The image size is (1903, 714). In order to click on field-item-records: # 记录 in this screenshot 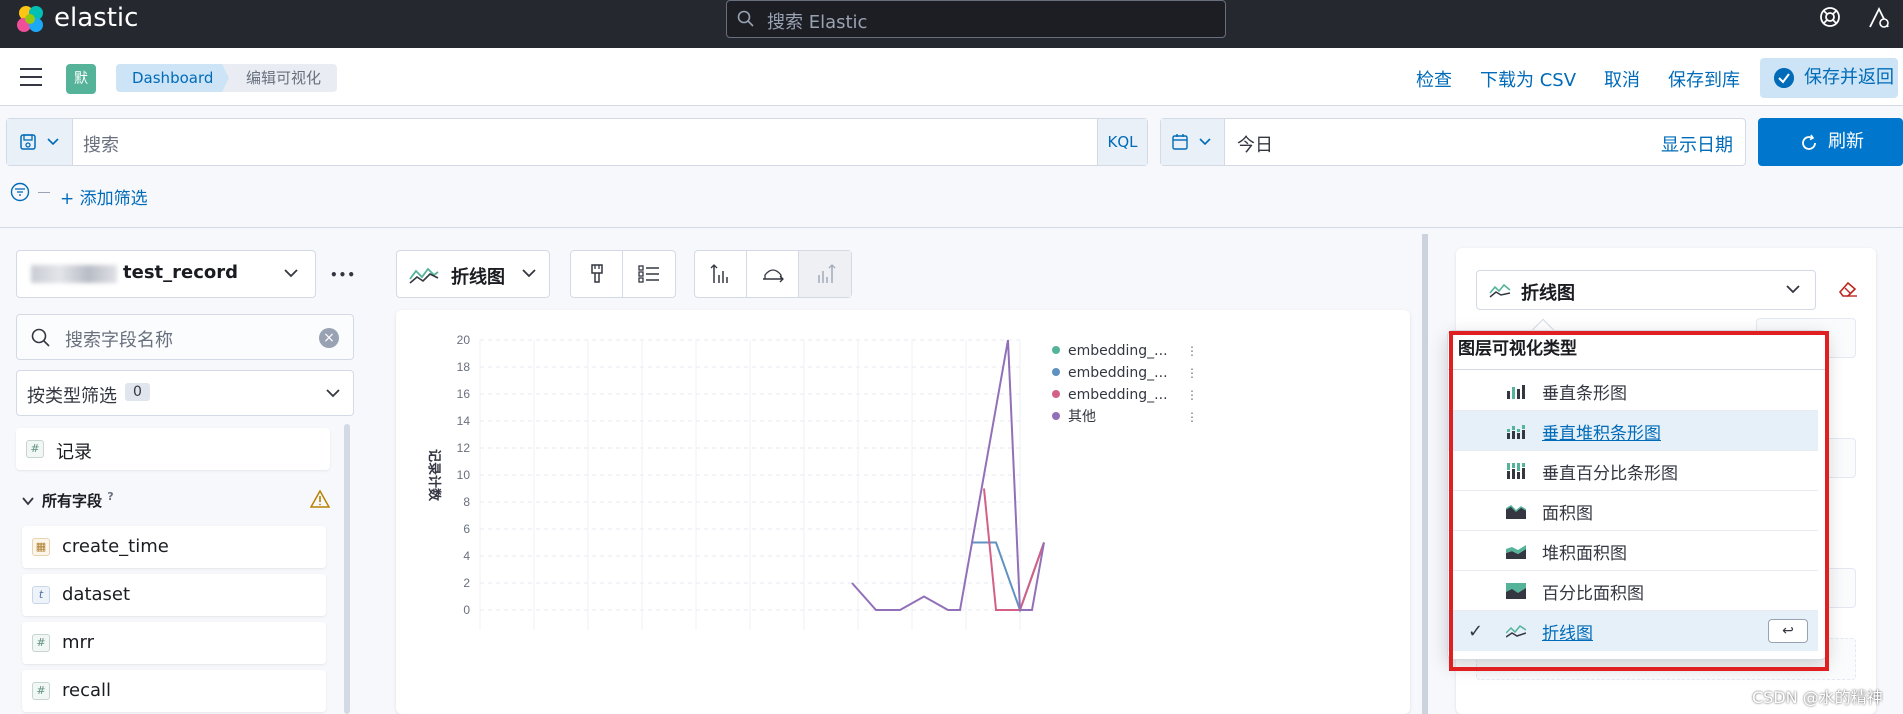, I will do `click(173, 449)`.